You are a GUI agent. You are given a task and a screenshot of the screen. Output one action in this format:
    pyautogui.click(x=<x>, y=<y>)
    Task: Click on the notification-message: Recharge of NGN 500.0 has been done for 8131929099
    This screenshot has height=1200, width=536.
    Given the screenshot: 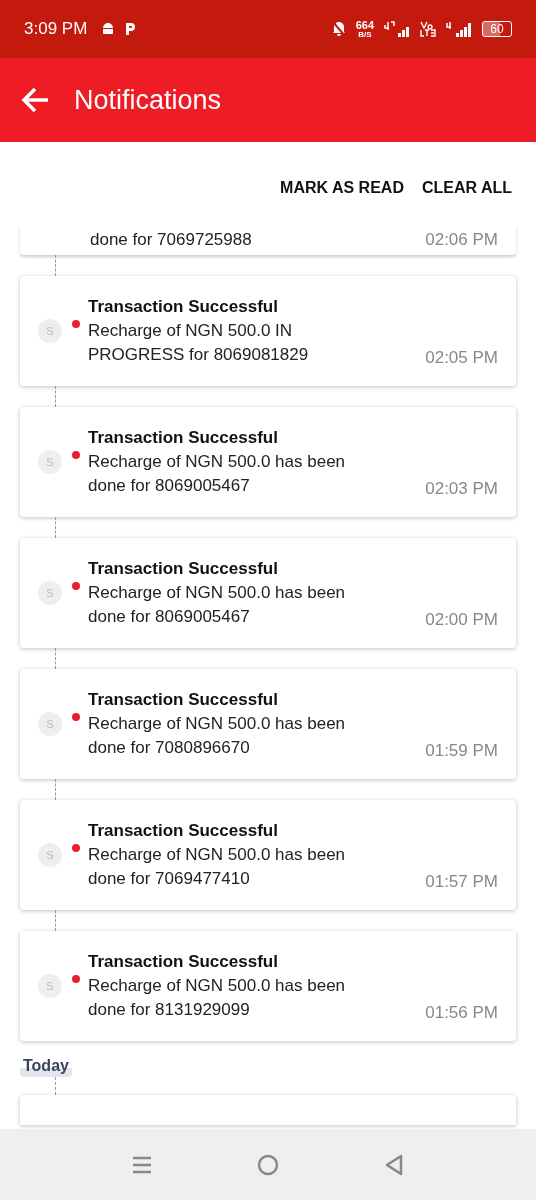 What is the action you would take?
    pyautogui.click(x=217, y=998)
    